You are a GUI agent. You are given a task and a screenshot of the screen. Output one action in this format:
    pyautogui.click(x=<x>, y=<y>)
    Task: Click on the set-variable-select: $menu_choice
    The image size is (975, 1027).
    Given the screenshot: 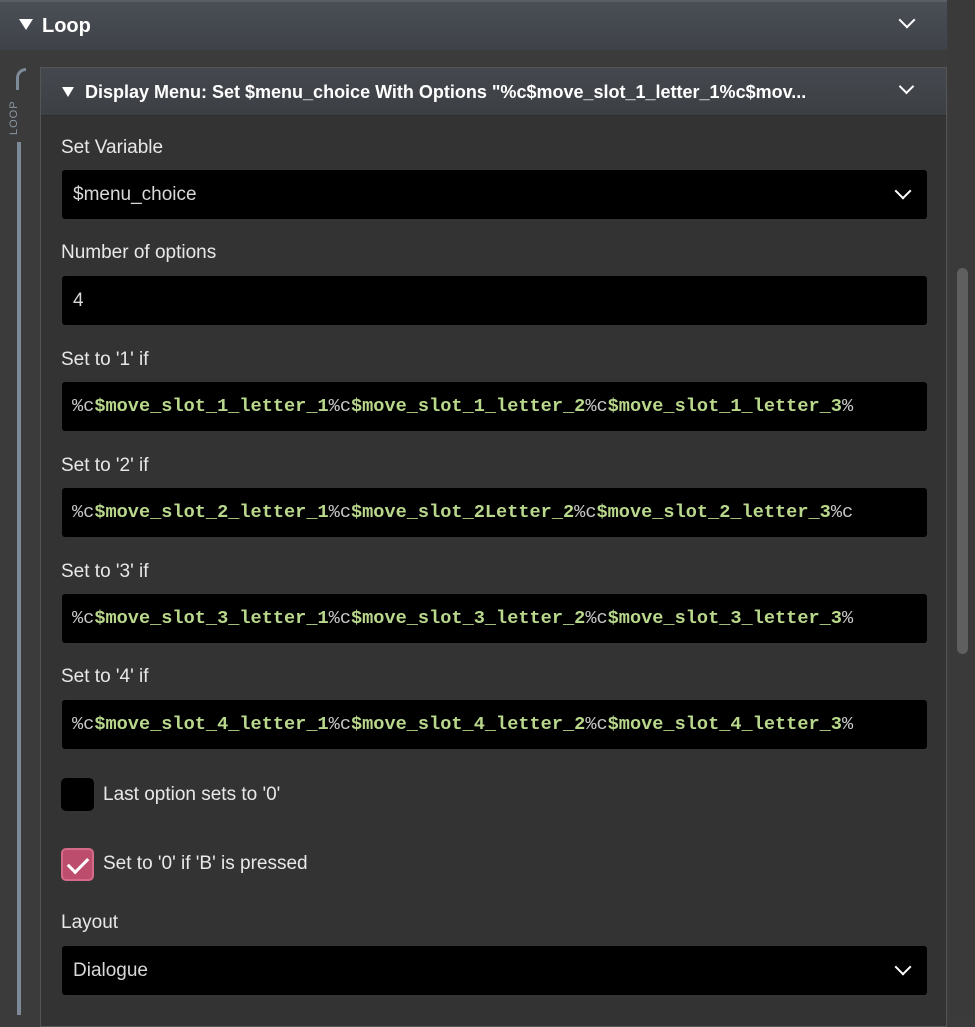 What is the action you would take?
    pyautogui.click(x=494, y=194)
    